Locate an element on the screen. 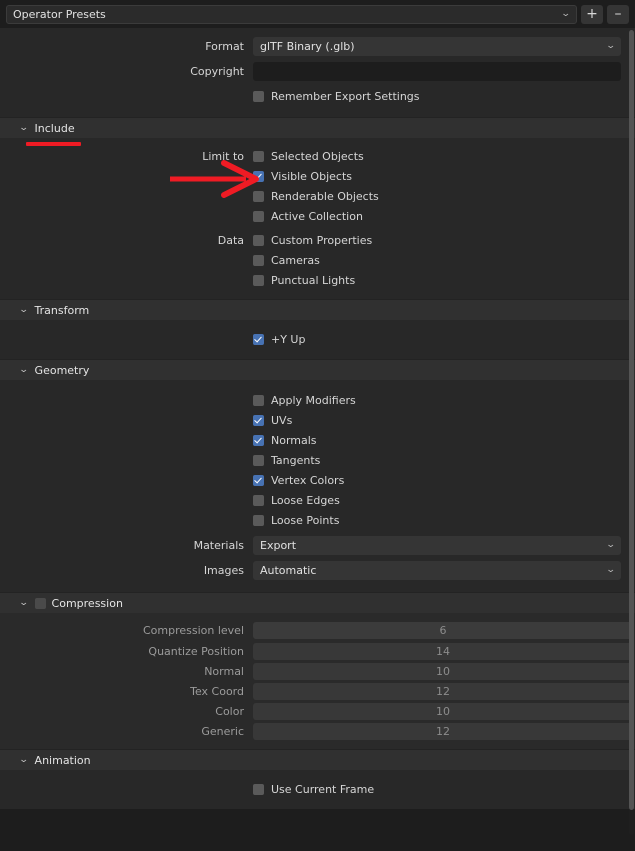  section-header-compression: ⌄ Compression is located at coordinates (317, 602).